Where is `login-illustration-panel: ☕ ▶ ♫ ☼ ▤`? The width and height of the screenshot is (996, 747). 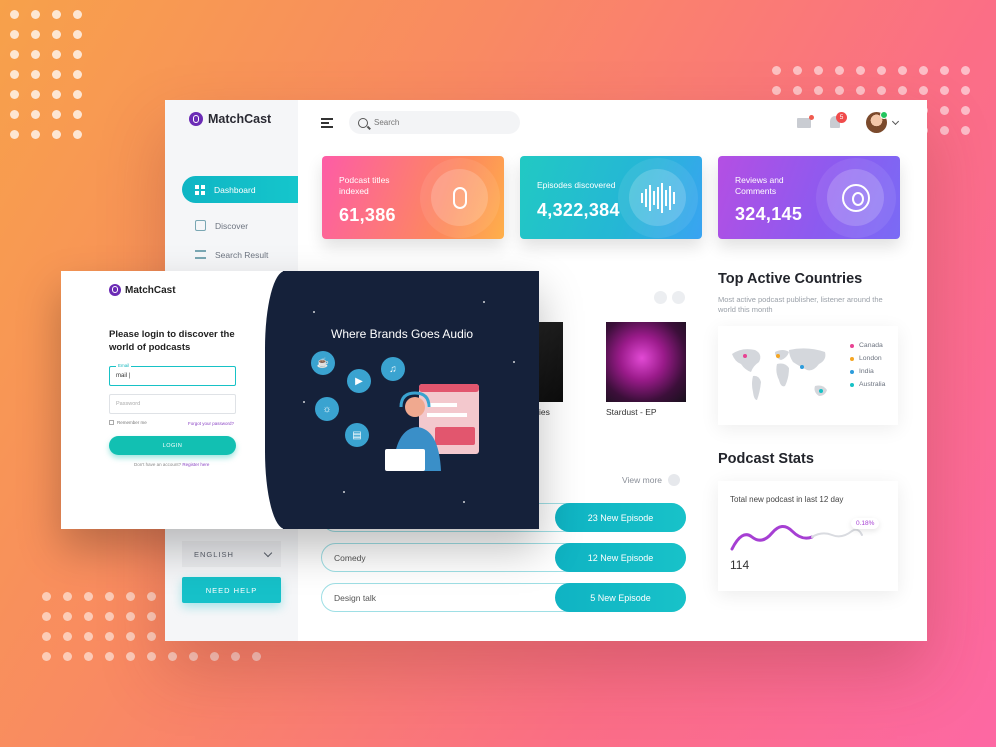 login-illustration-panel: ☕ ▶ ♫ ☼ ▤ is located at coordinates (402, 400).